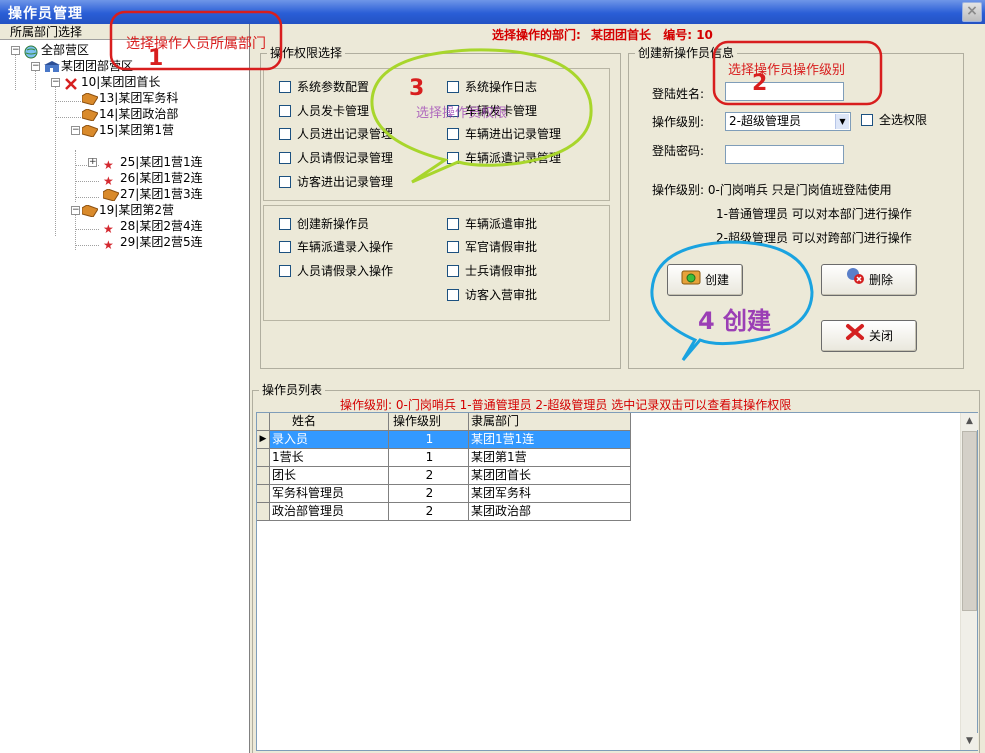 Image resolution: width=985 pixels, height=753 pixels. I want to click on annotation-2-number: 2, so click(760, 83).